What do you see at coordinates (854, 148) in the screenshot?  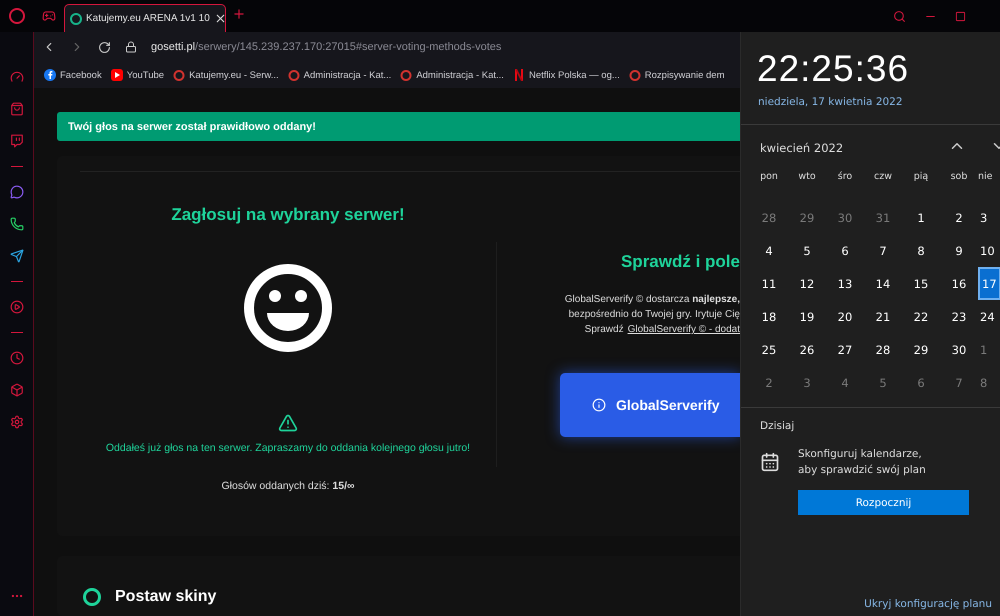 I see `month-label: kwiecień 2022` at bounding box center [854, 148].